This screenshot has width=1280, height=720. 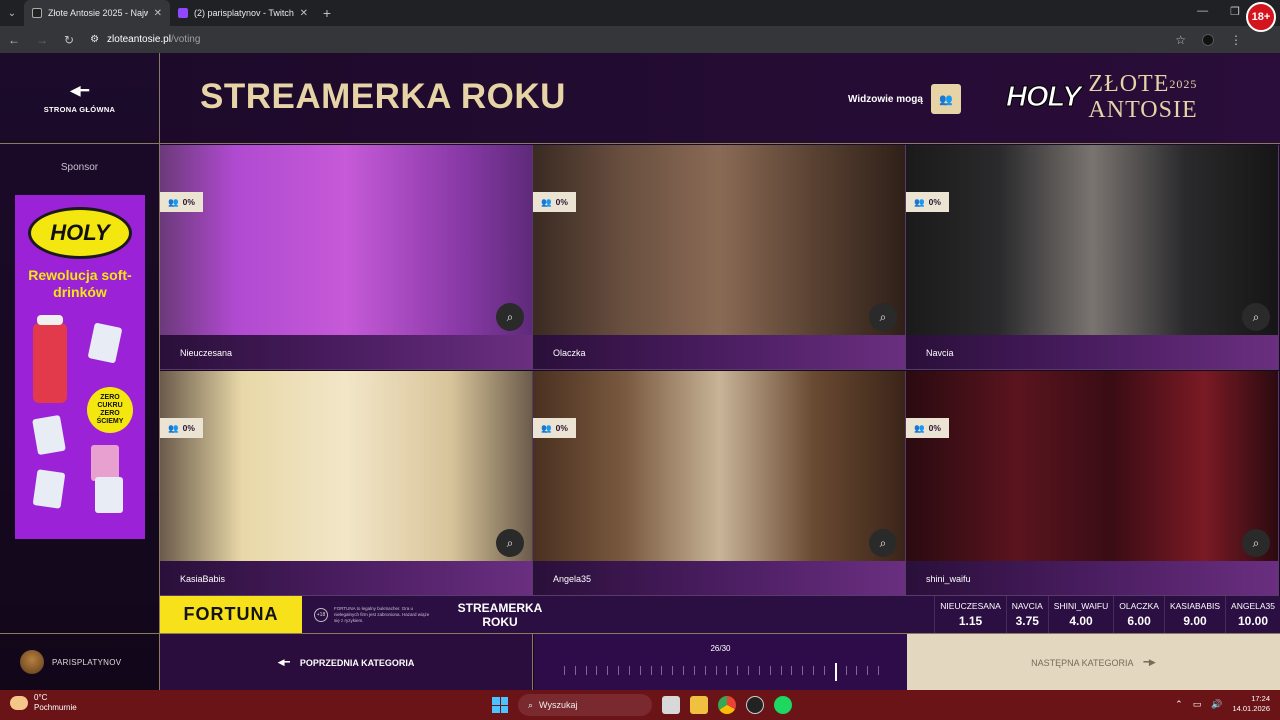 I want to click on user-profile: PARISPLATYNOV, so click(x=80, y=661).